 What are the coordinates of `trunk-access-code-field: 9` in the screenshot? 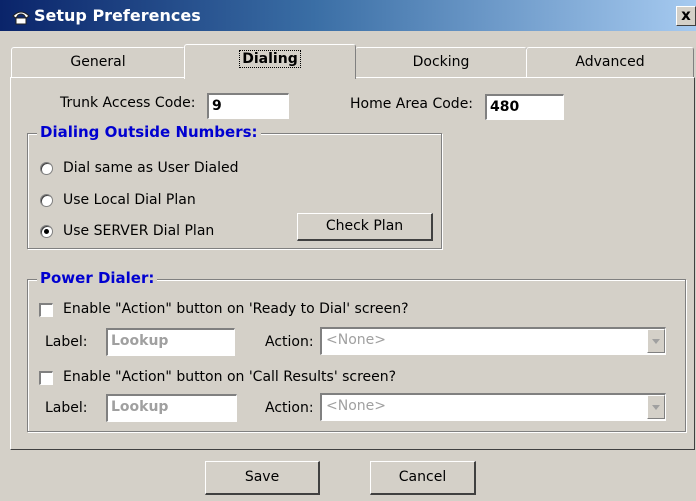 It's located at (248, 106).